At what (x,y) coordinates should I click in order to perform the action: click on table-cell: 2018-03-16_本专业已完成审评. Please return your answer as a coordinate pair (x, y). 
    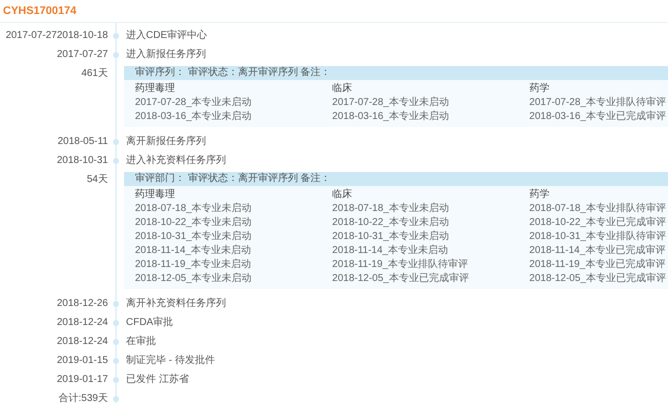
    Looking at the image, I should click on (597, 117).